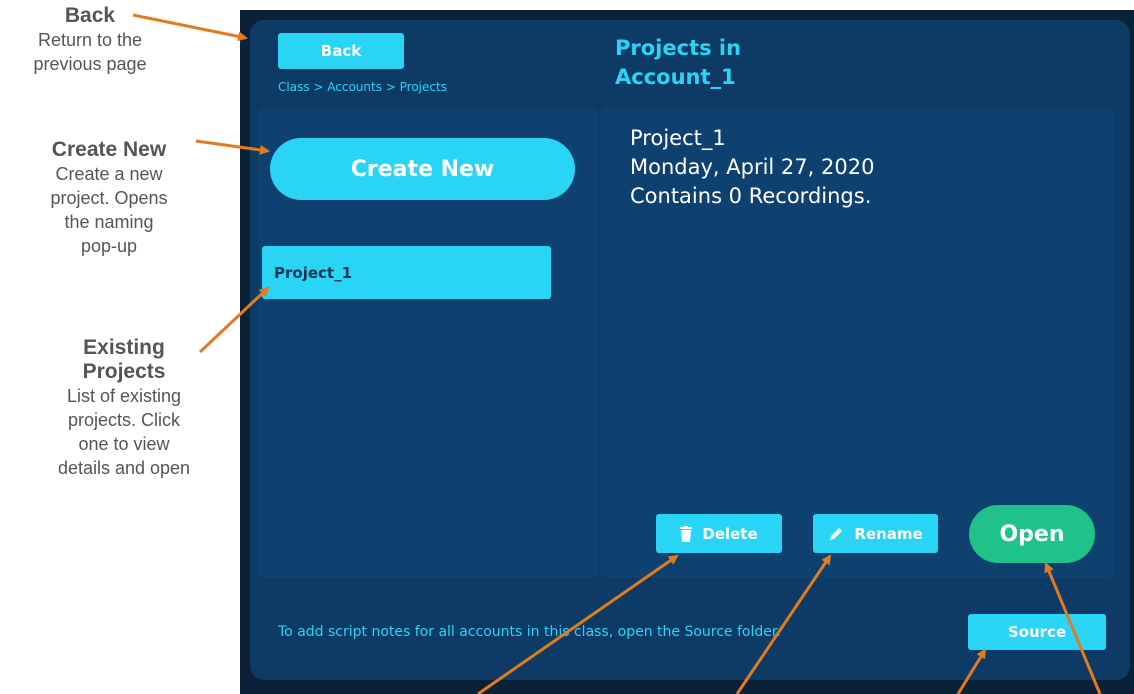 Image resolution: width=1134 pixels, height=694 pixels. I want to click on annotation-back: Back Return to the previous page, so click(90, 40).